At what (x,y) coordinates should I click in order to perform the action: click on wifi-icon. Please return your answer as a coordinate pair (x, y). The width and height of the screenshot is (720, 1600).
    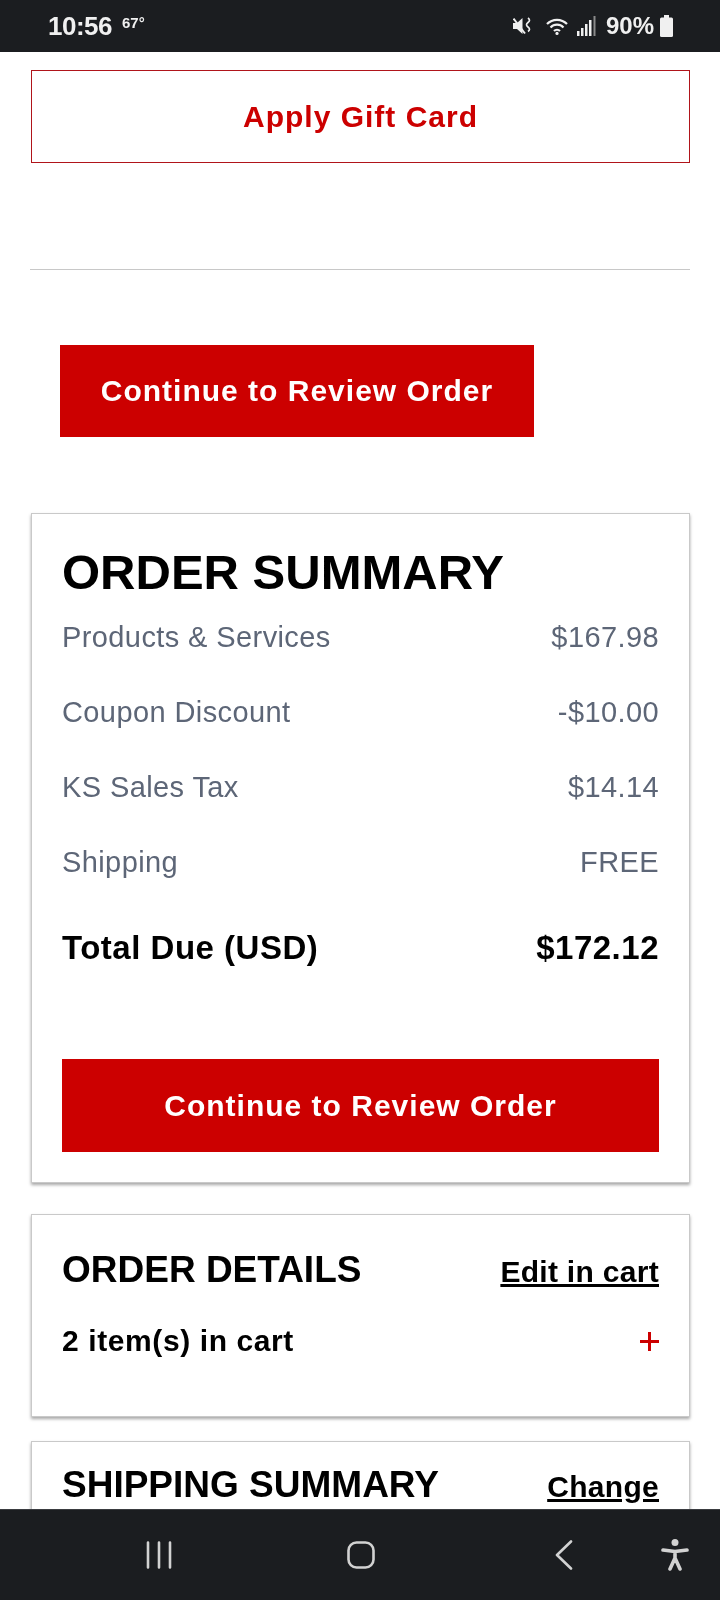
    Looking at the image, I should click on (556, 26).